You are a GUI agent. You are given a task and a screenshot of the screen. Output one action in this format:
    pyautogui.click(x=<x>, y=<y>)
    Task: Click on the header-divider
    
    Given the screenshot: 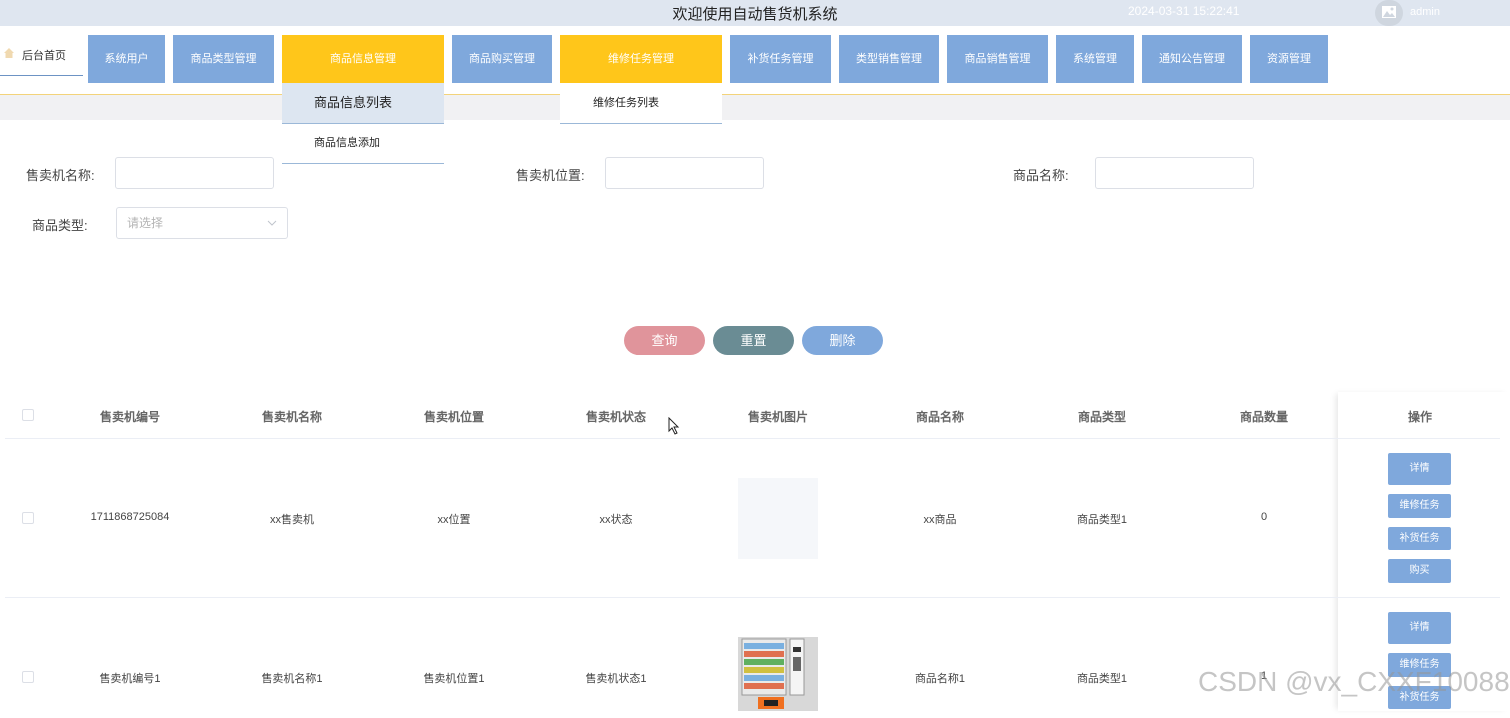 What is the action you would take?
    pyautogui.click(x=752, y=438)
    